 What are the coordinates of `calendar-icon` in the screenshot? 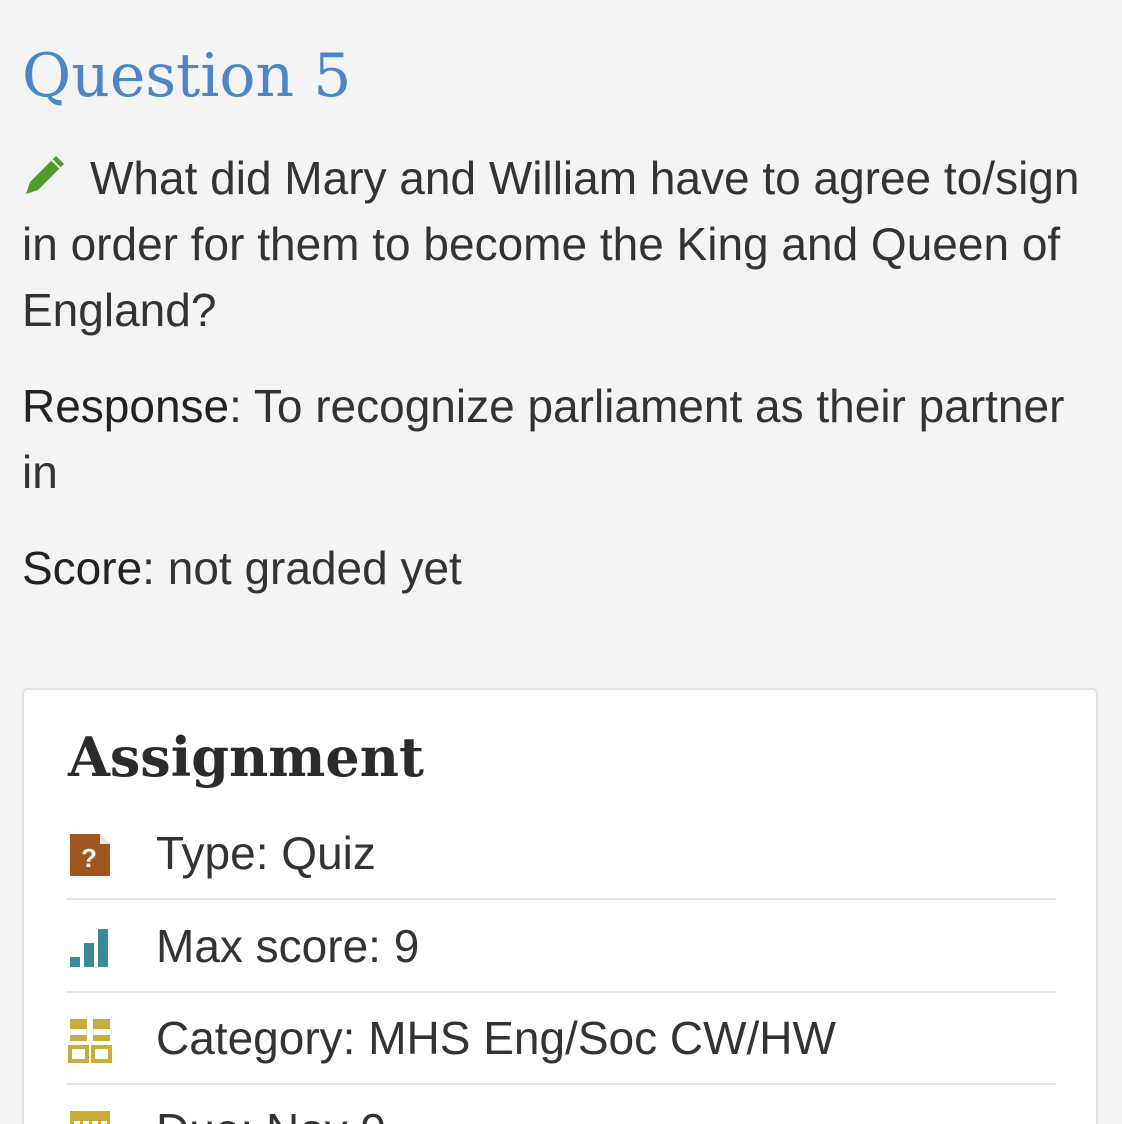 It's located at (90, 1116).